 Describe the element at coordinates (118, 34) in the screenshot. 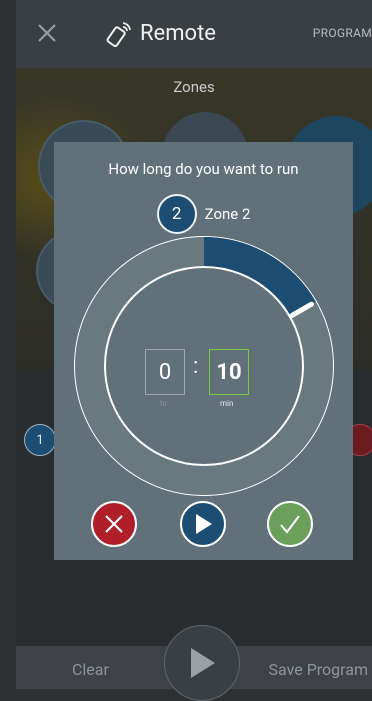

I see `remote-icon` at that location.